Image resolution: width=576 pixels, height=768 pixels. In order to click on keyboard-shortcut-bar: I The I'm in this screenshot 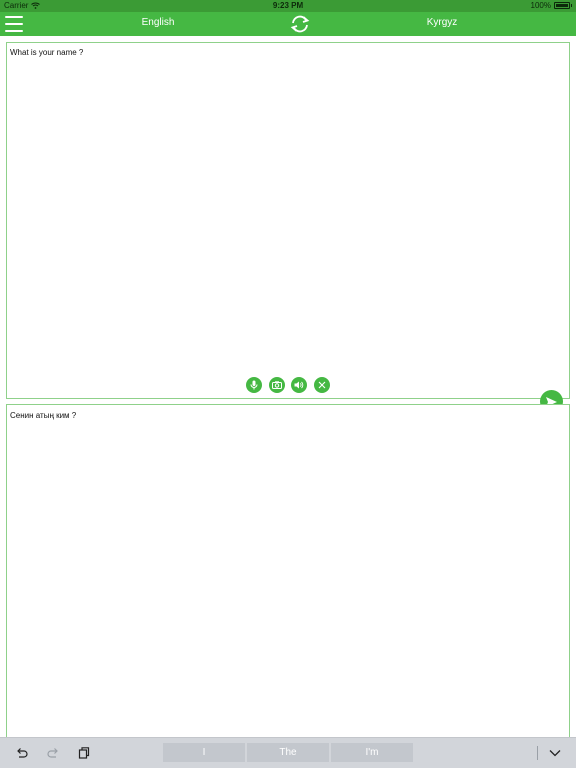, I will do `click(288, 752)`.